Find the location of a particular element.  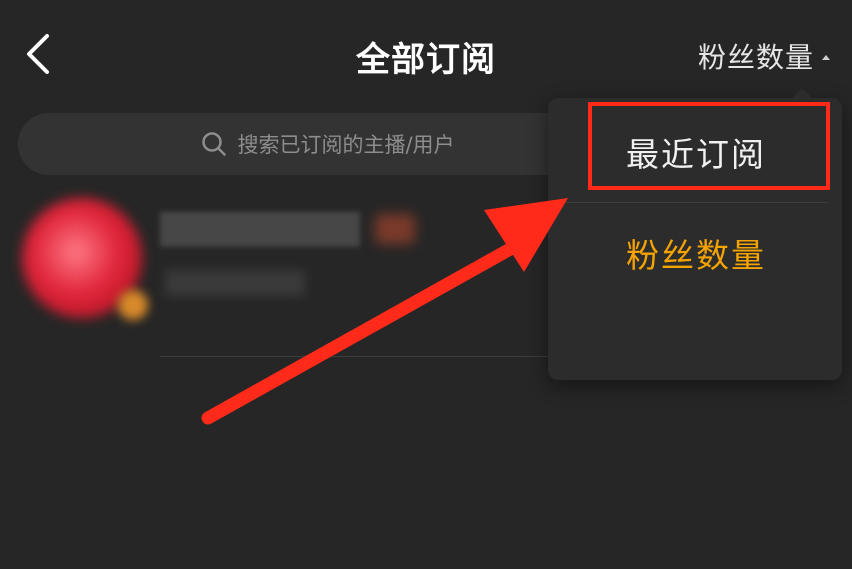

dropdown-pointer is located at coordinates (802, 93).